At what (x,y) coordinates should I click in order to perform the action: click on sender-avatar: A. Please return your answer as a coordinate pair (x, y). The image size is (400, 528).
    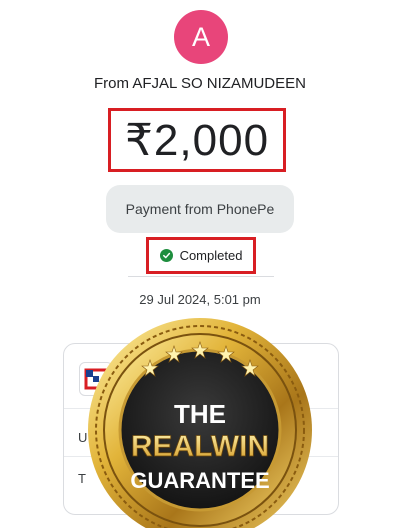
    Looking at the image, I should click on (201, 37).